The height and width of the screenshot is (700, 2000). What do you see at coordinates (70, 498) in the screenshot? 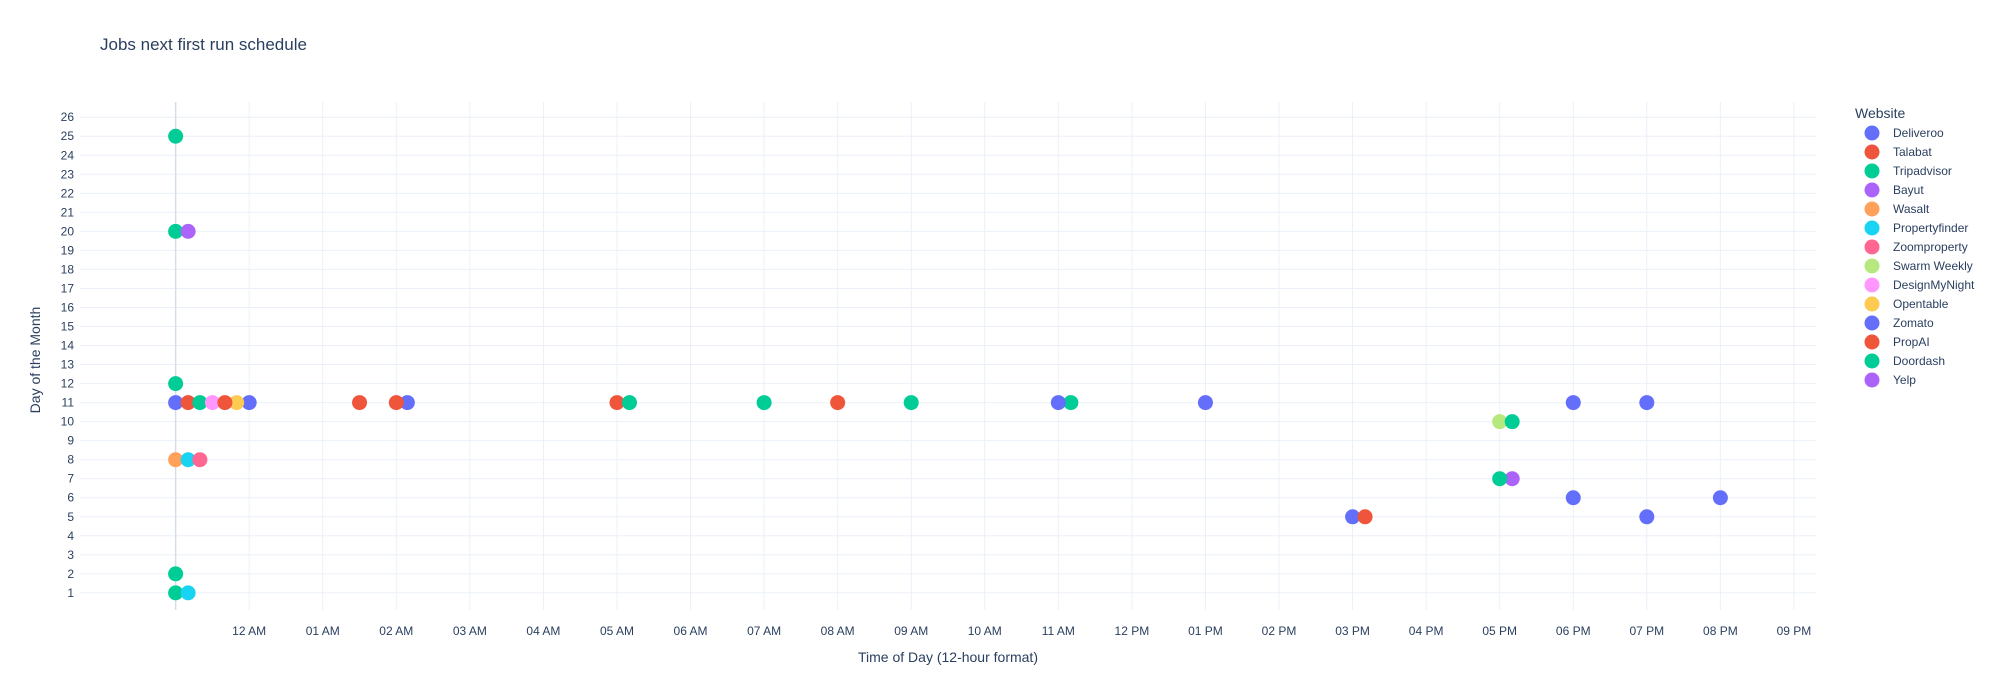
I see `y-tick-label: 6` at bounding box center [70, 498].